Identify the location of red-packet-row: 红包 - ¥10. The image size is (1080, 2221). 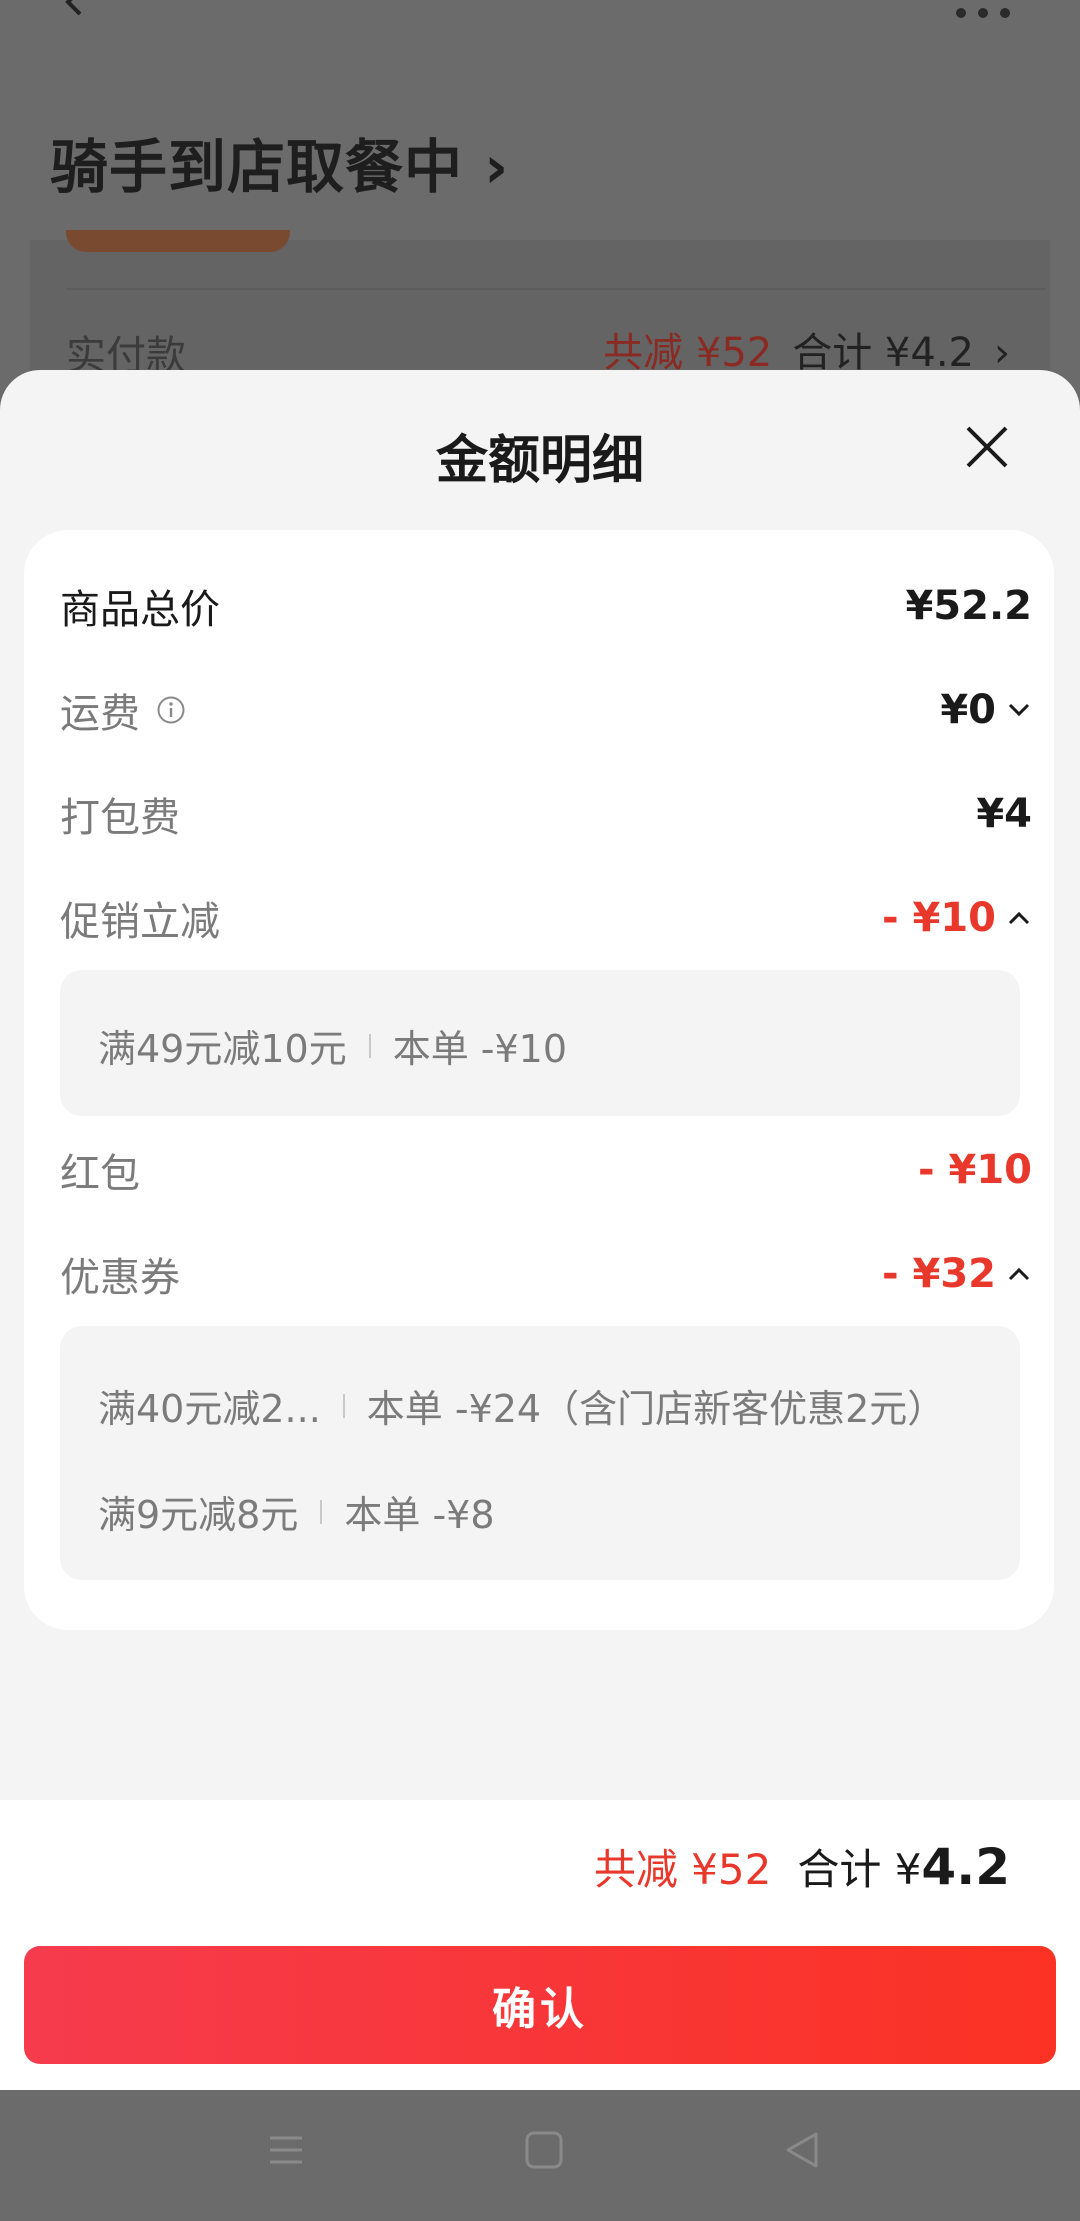
(550, 1170).